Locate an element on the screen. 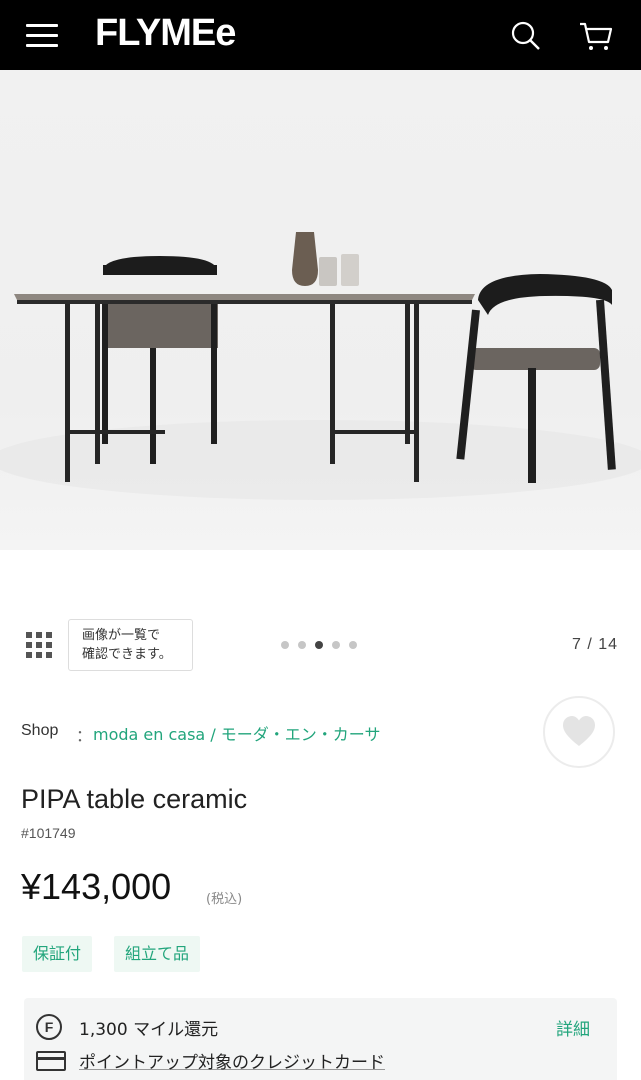  image-counter: 7 / 14 is located at coordinates (595, 644).